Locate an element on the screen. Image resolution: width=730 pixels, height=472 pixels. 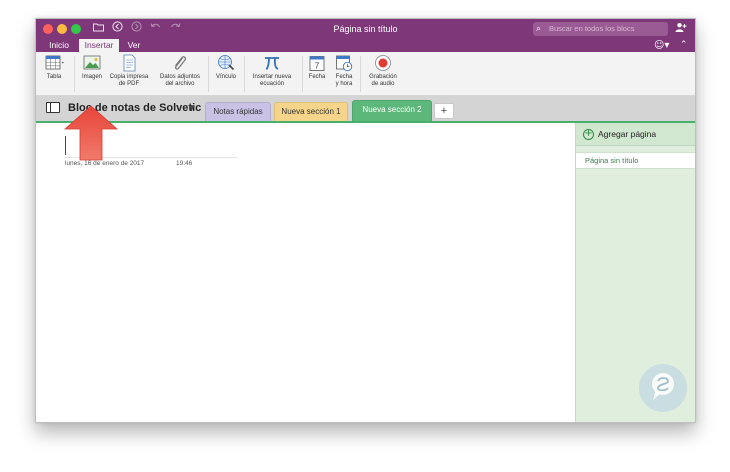
grabacion-label-1: Grabación is located at coordinates (383, 77).